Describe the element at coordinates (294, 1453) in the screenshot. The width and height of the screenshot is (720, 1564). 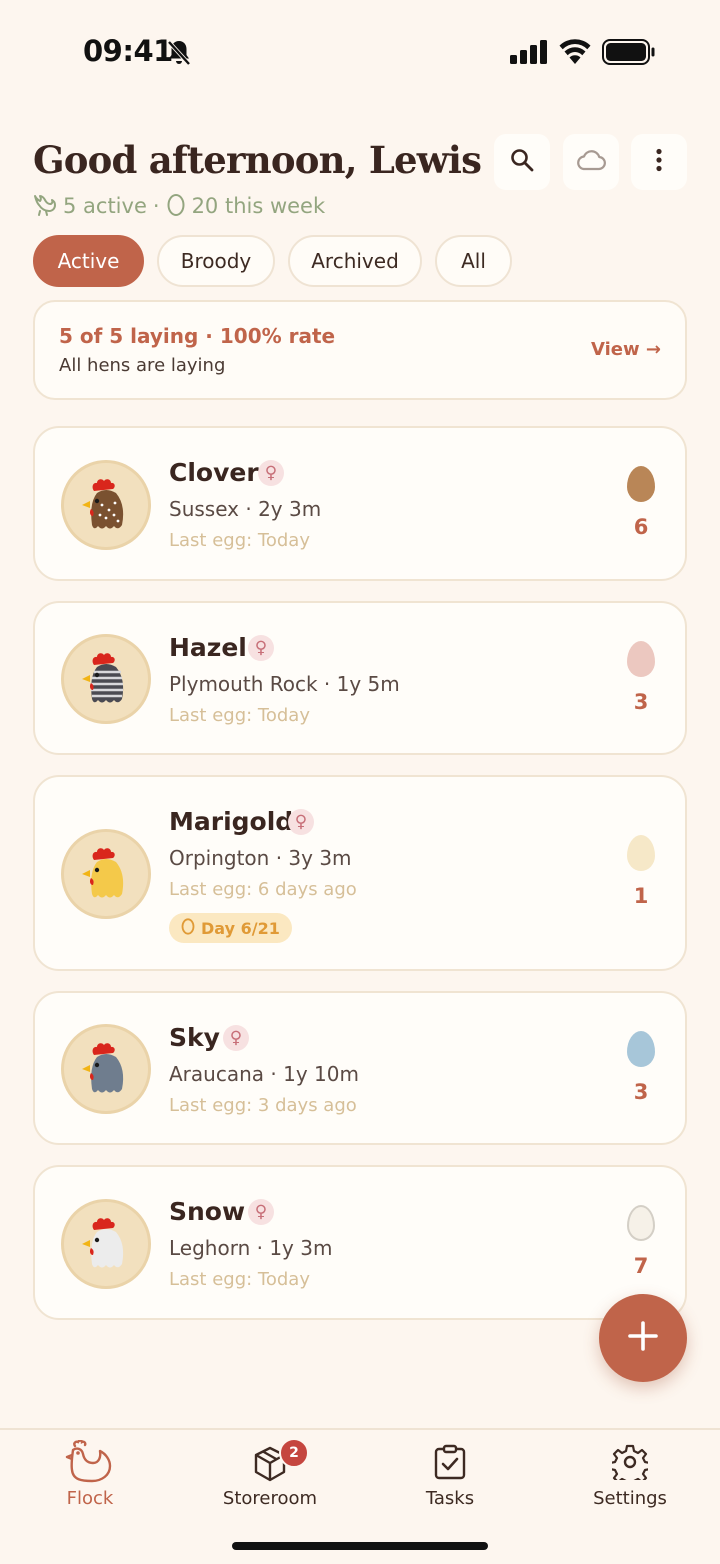
I see `storeroom-badge: 2` at that location.